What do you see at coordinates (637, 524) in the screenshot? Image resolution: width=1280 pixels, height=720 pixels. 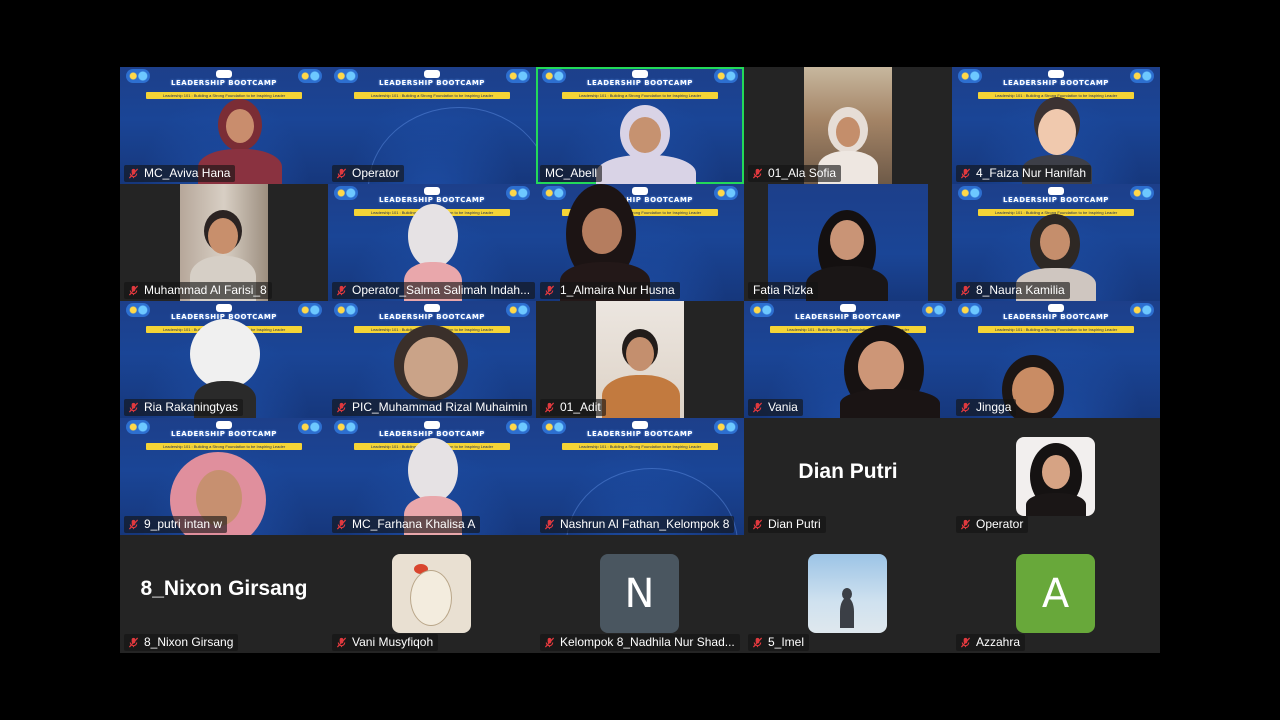 I see `participant-name-label: Nashrun Al Fathan_Kelompok 8` at bounding box center [637, 524].